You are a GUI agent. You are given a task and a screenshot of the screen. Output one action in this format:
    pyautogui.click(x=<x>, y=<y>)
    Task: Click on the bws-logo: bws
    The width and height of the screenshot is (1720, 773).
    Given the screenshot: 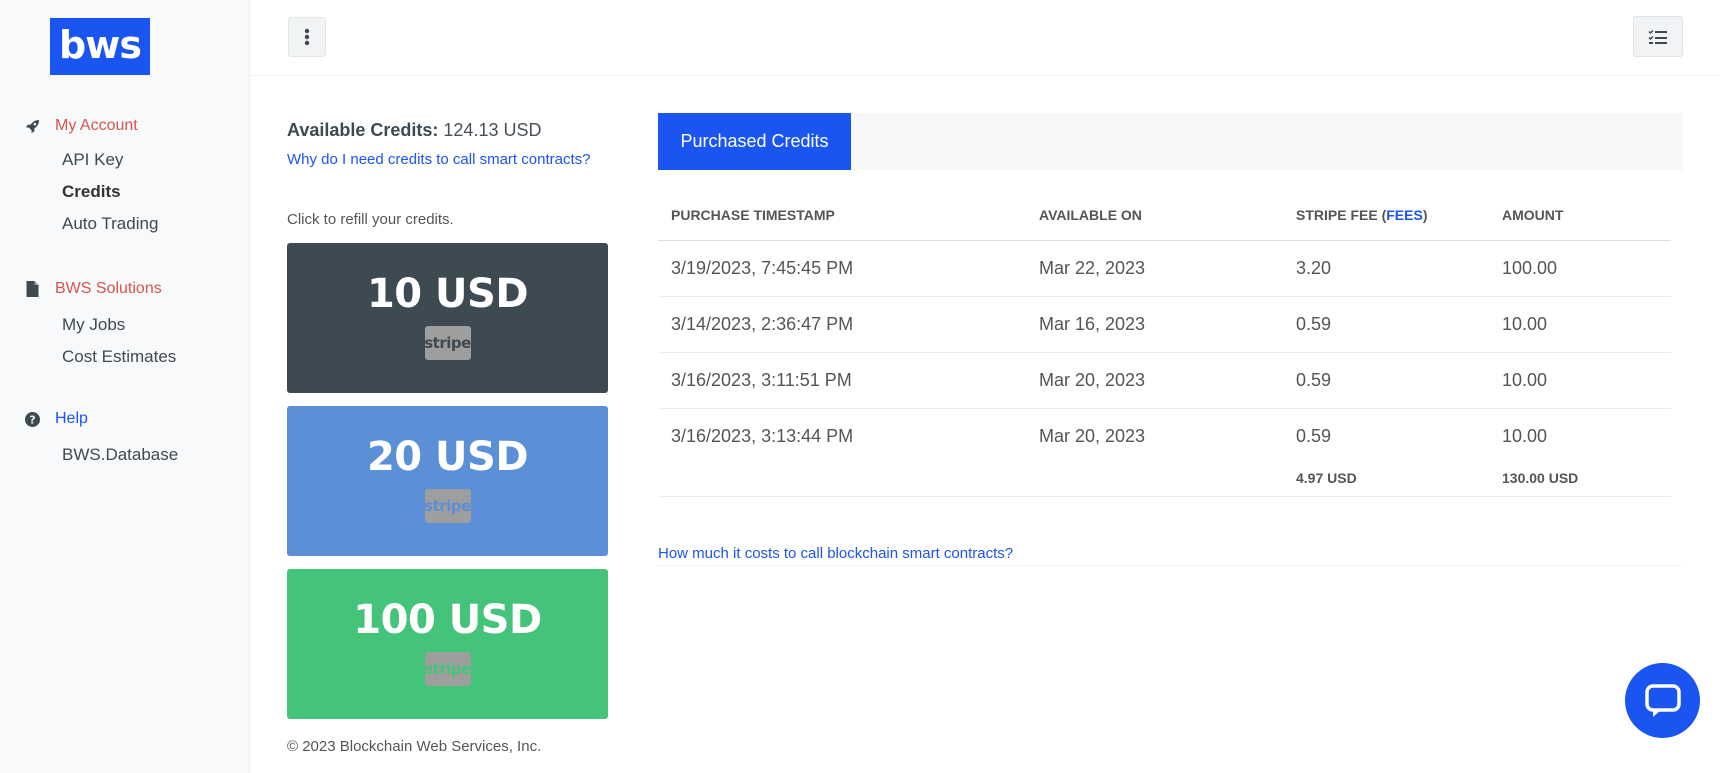 What is the action you would take?
    pyautogui.click(x=100, y=46)
    